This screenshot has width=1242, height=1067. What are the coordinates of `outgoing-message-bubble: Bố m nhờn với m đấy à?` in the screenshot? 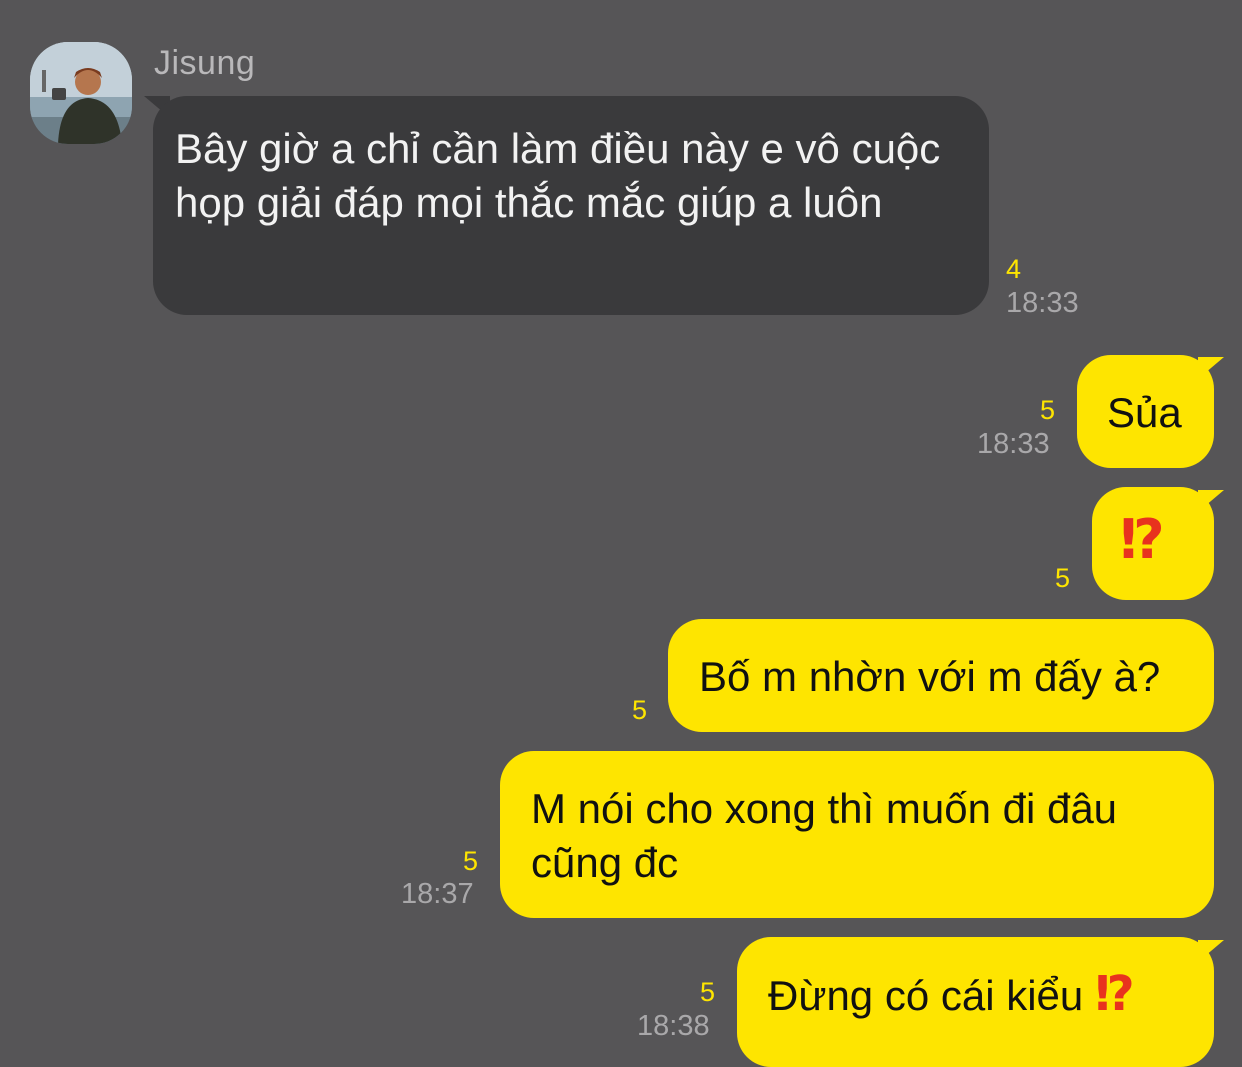 It's located at (941, 675).